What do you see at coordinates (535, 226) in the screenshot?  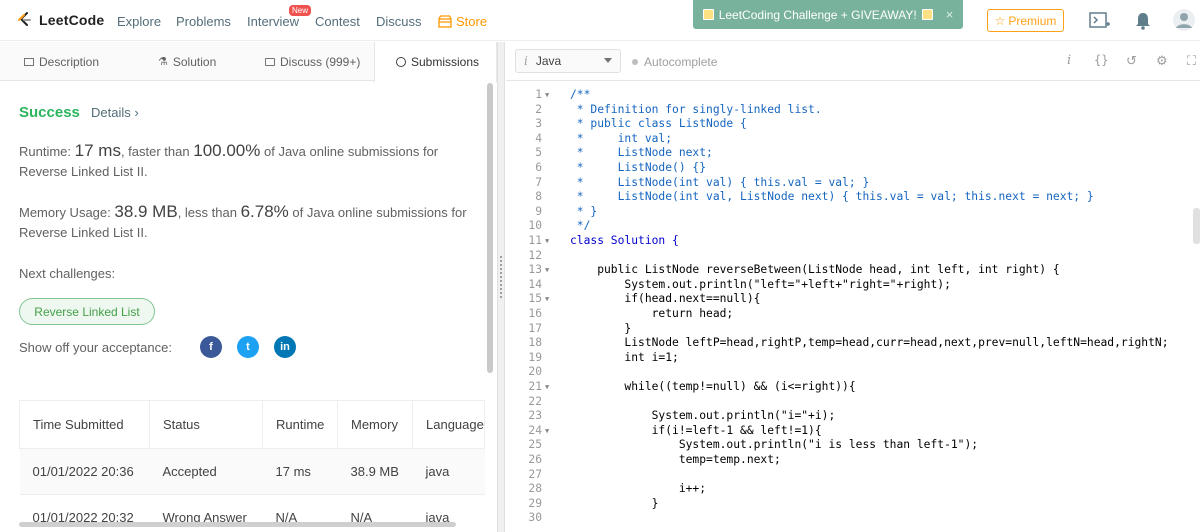 I see `line-number: 10` at bounding box center [535, 226].